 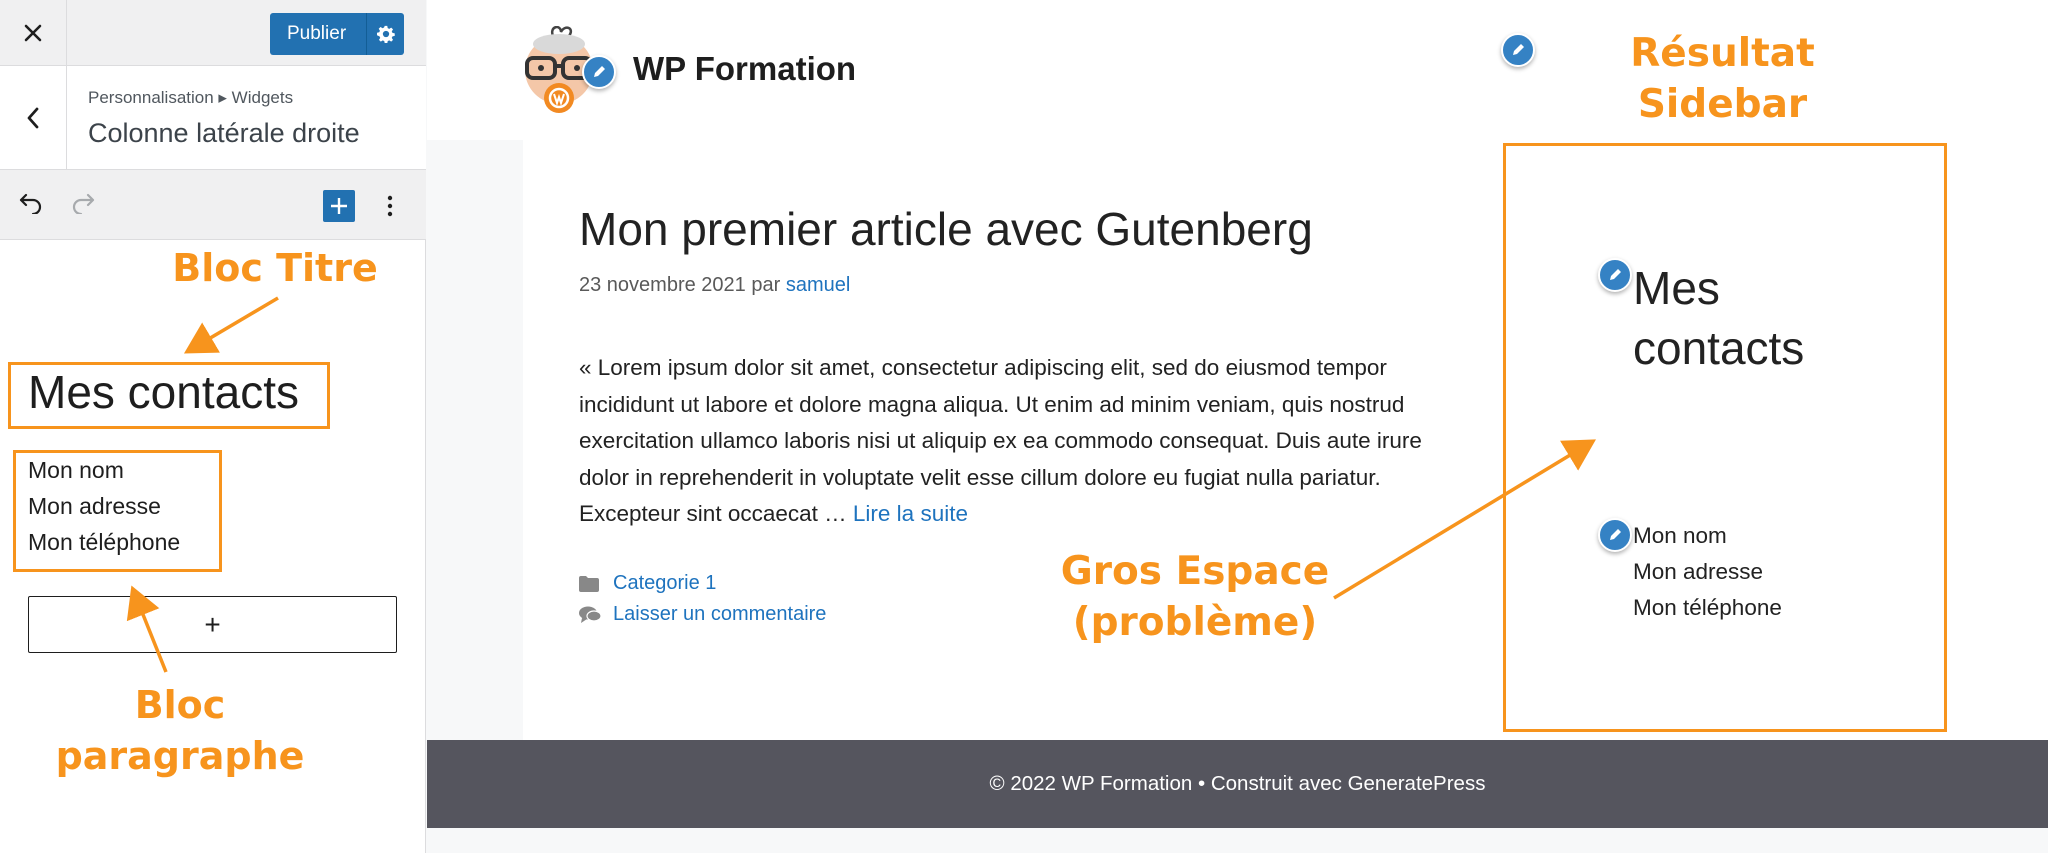 I want to click on block-appender-button: +, so click(x=212, y=624).